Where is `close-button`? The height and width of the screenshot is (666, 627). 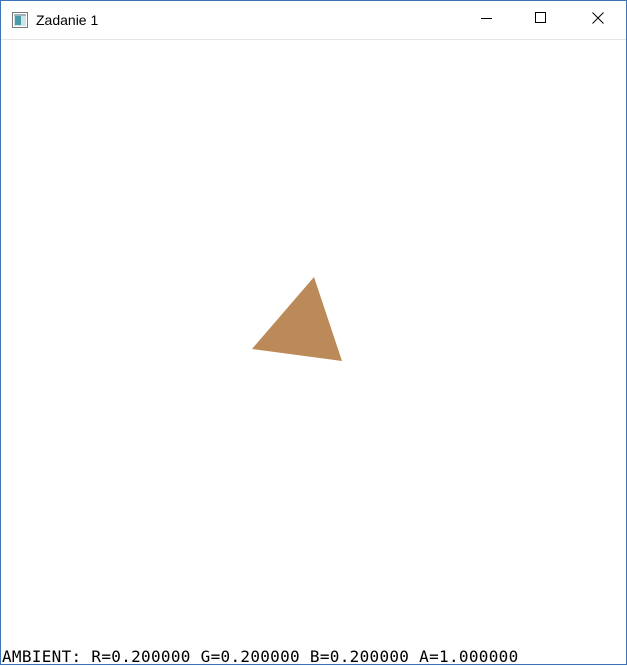
close-button is located at coordinates (598, 20).